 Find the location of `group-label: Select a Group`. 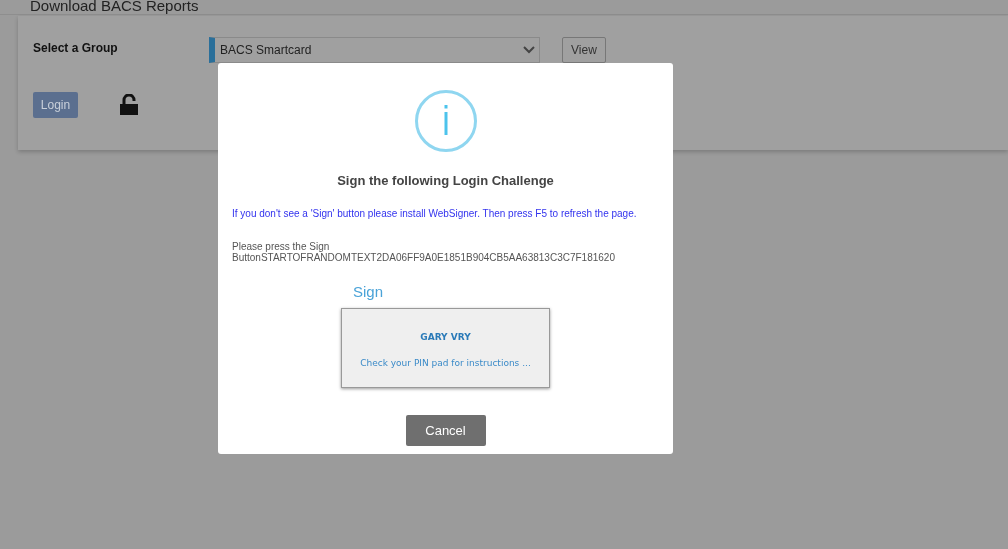

group-label: Select a Group is located at coordinates (76, 48).